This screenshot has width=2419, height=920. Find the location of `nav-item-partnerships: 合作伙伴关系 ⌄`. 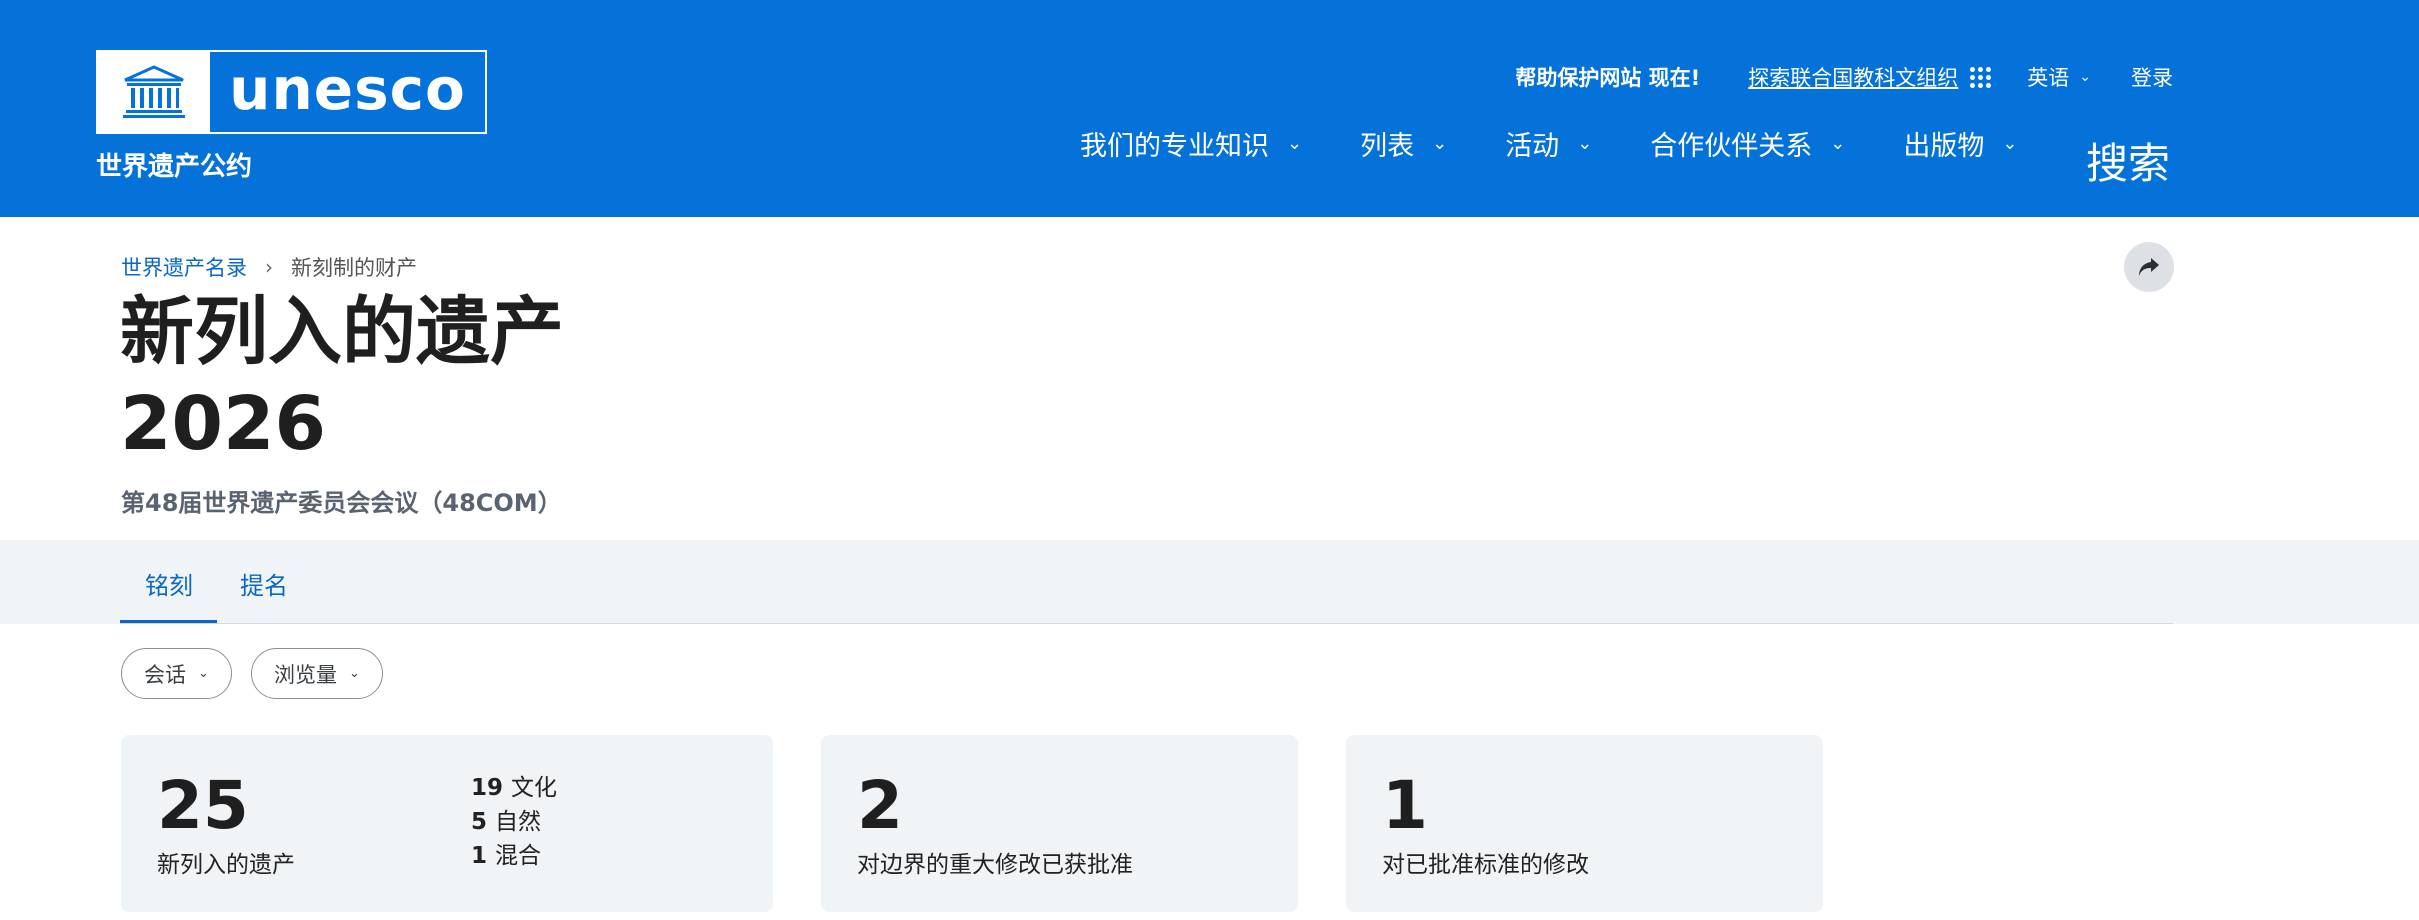

nav-item-partnerships: 合作伙伴关系 ⌄ is located at coordinates (1747, 143).